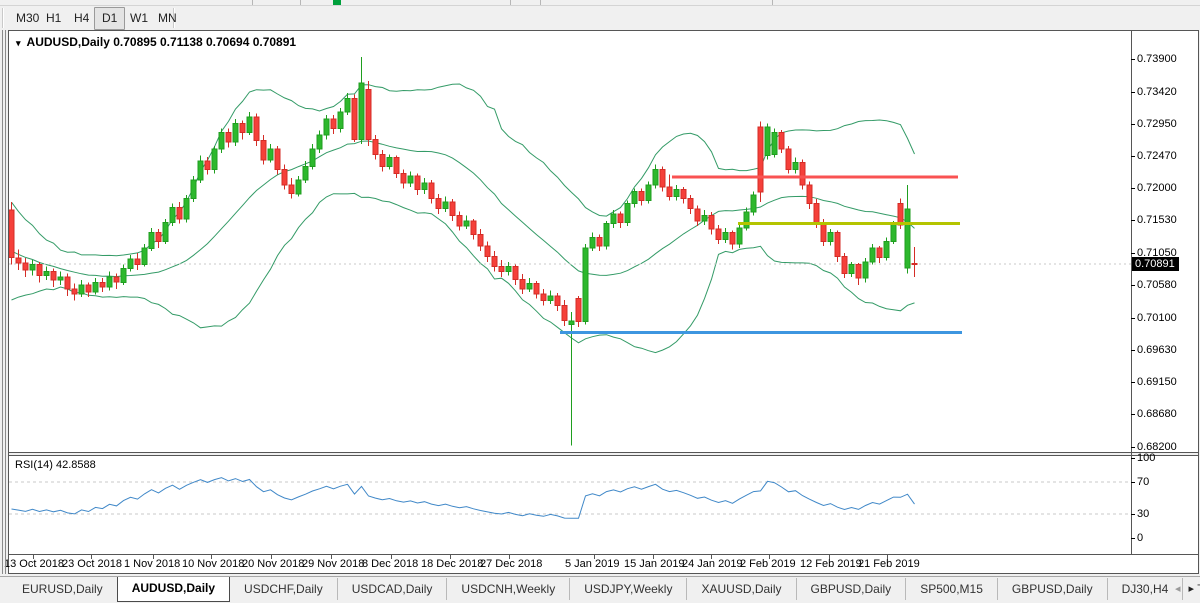 This screenshot has height=603, width=1200. What do you see at coordinates (81, 18) in the screenshot?
I see `timeframe-button-h4: H4` at bounding box center [81, 18].